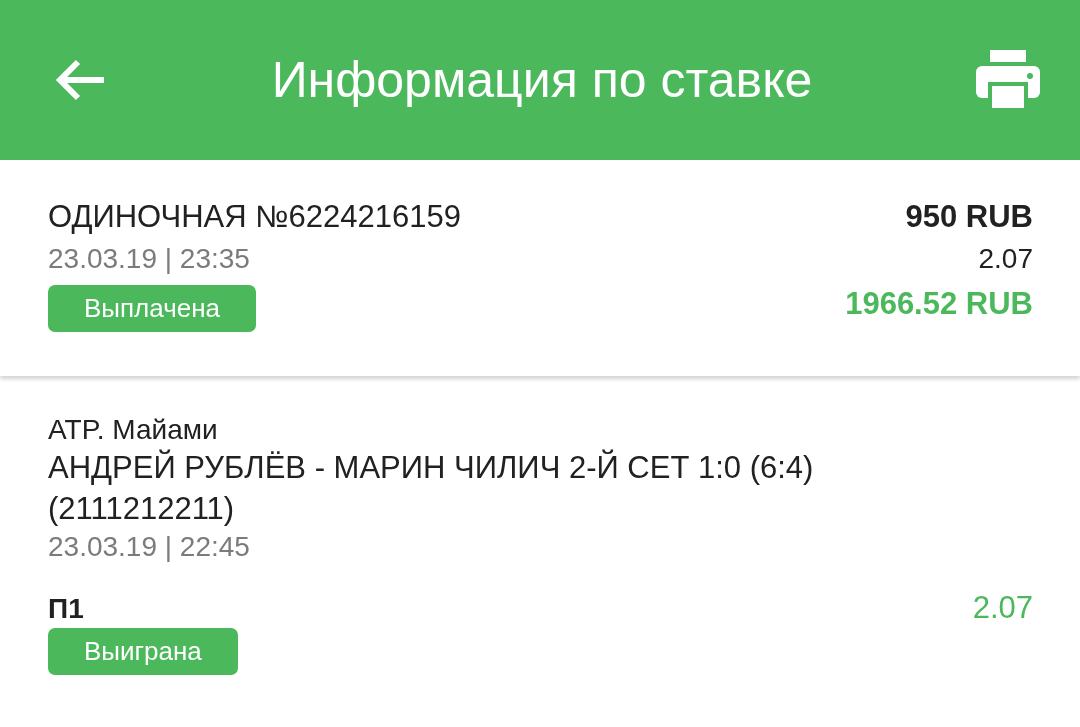 This screenshot has width=1080, height=727. What do you see at coordinates (431, 488) in the screenshot?
I see `match-name: АНДРЕЙ РУБЛЁВ - МАРИН ЧИЛИЧ 2-Й СЕТ 1:0 (6:4) (2111212211)` at bounding box center [431, 488].